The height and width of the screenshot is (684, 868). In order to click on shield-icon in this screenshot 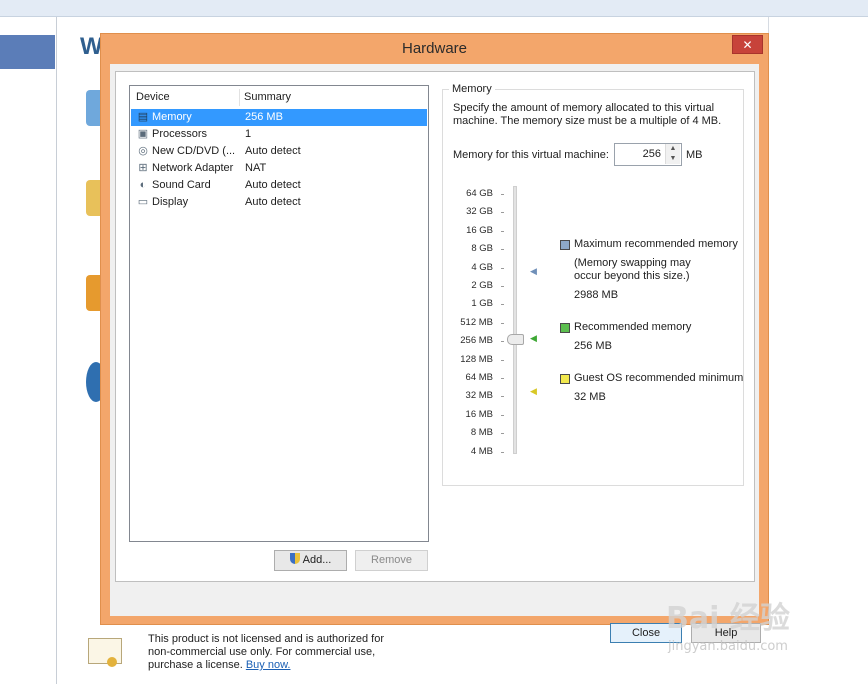, I will do `click(294, 558)`.